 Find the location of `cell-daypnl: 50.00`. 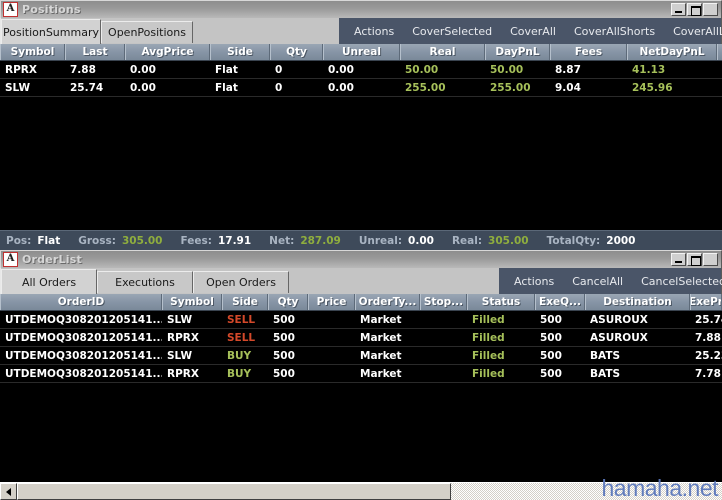

cell-daypnl: 50.00 is located at coordinates (507, 69).